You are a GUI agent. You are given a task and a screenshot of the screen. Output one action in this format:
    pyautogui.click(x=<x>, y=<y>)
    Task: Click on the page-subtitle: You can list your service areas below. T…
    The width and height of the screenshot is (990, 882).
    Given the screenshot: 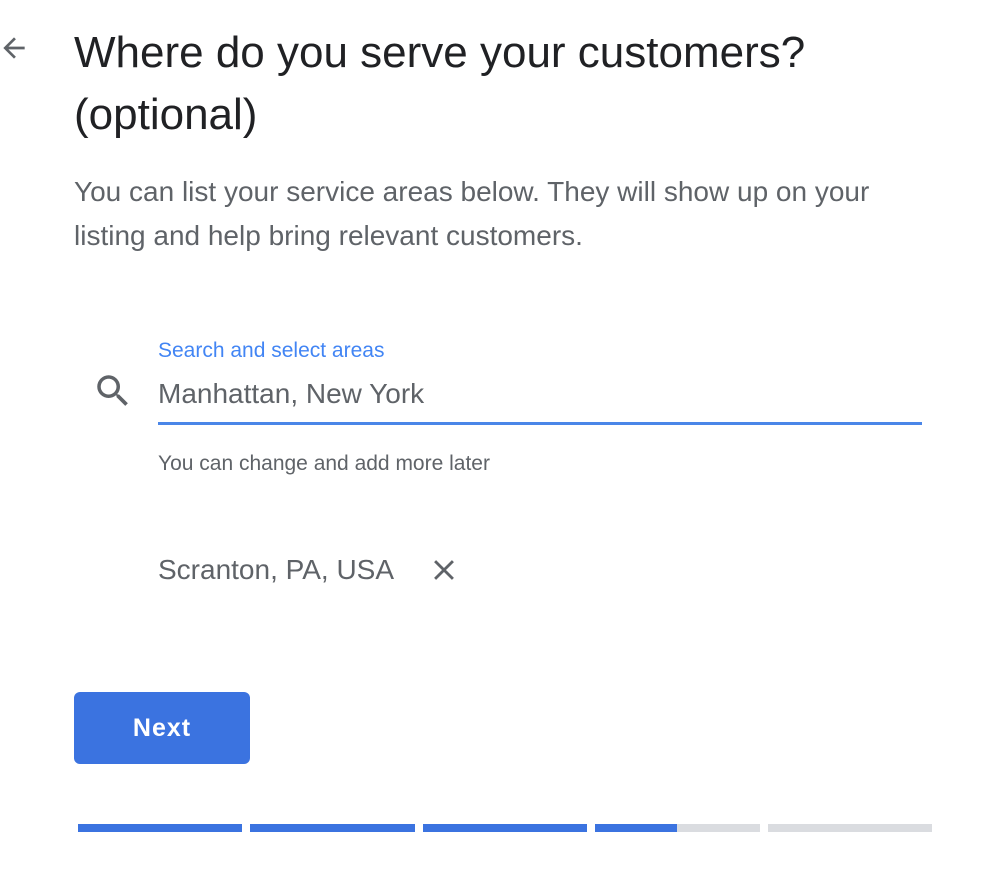 What is the action you would take?
    pyautogui.click(x=472, y=213)
    